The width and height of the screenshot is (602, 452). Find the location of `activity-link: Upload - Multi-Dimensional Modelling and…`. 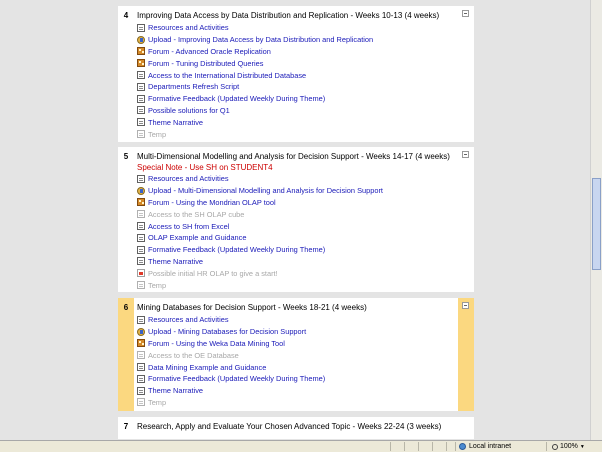

activity-link: Upload - Multi-Dimensional Modelling and… is located at coordinates (296, 191).